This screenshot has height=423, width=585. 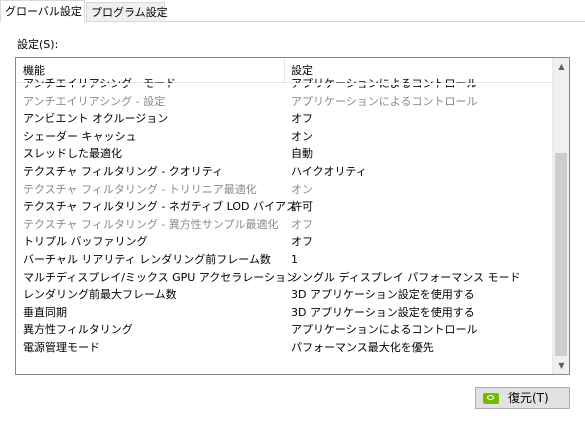 What do you see at coordinates (284, 102) in the screenshot?
I see `table-row: アンチエイリアシング - 設定 アプリケーションによるコントロール` at bounding box center [284, 102].